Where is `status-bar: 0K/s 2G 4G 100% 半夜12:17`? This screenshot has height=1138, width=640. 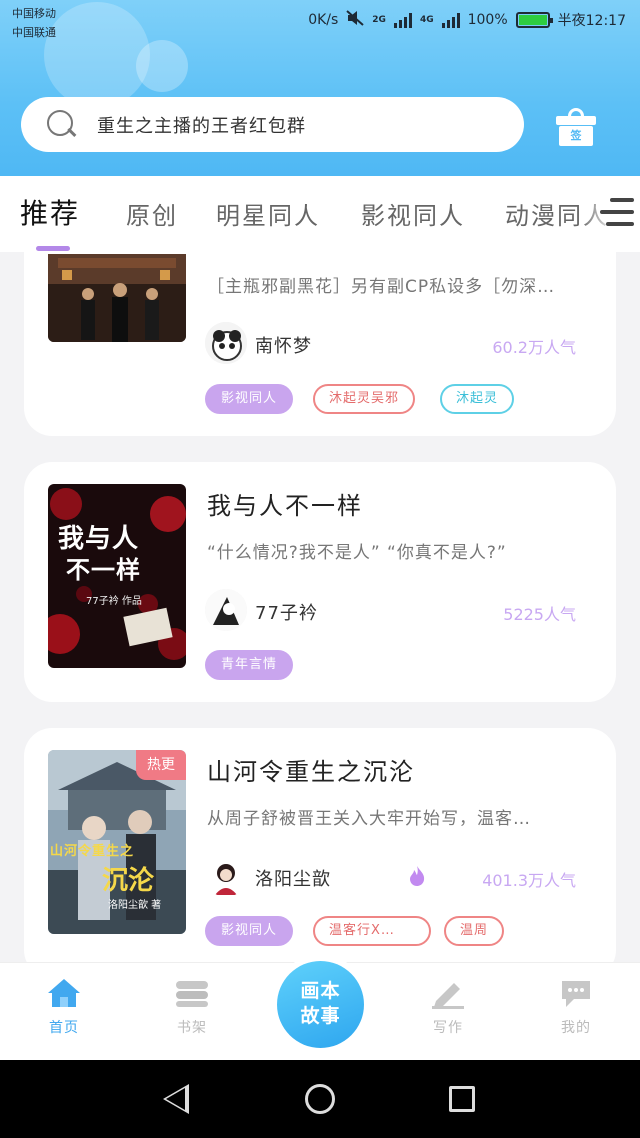 status-bar: 0K/s 2G 4G 100% 半夜12:17 is located at coordinates (467, 20).